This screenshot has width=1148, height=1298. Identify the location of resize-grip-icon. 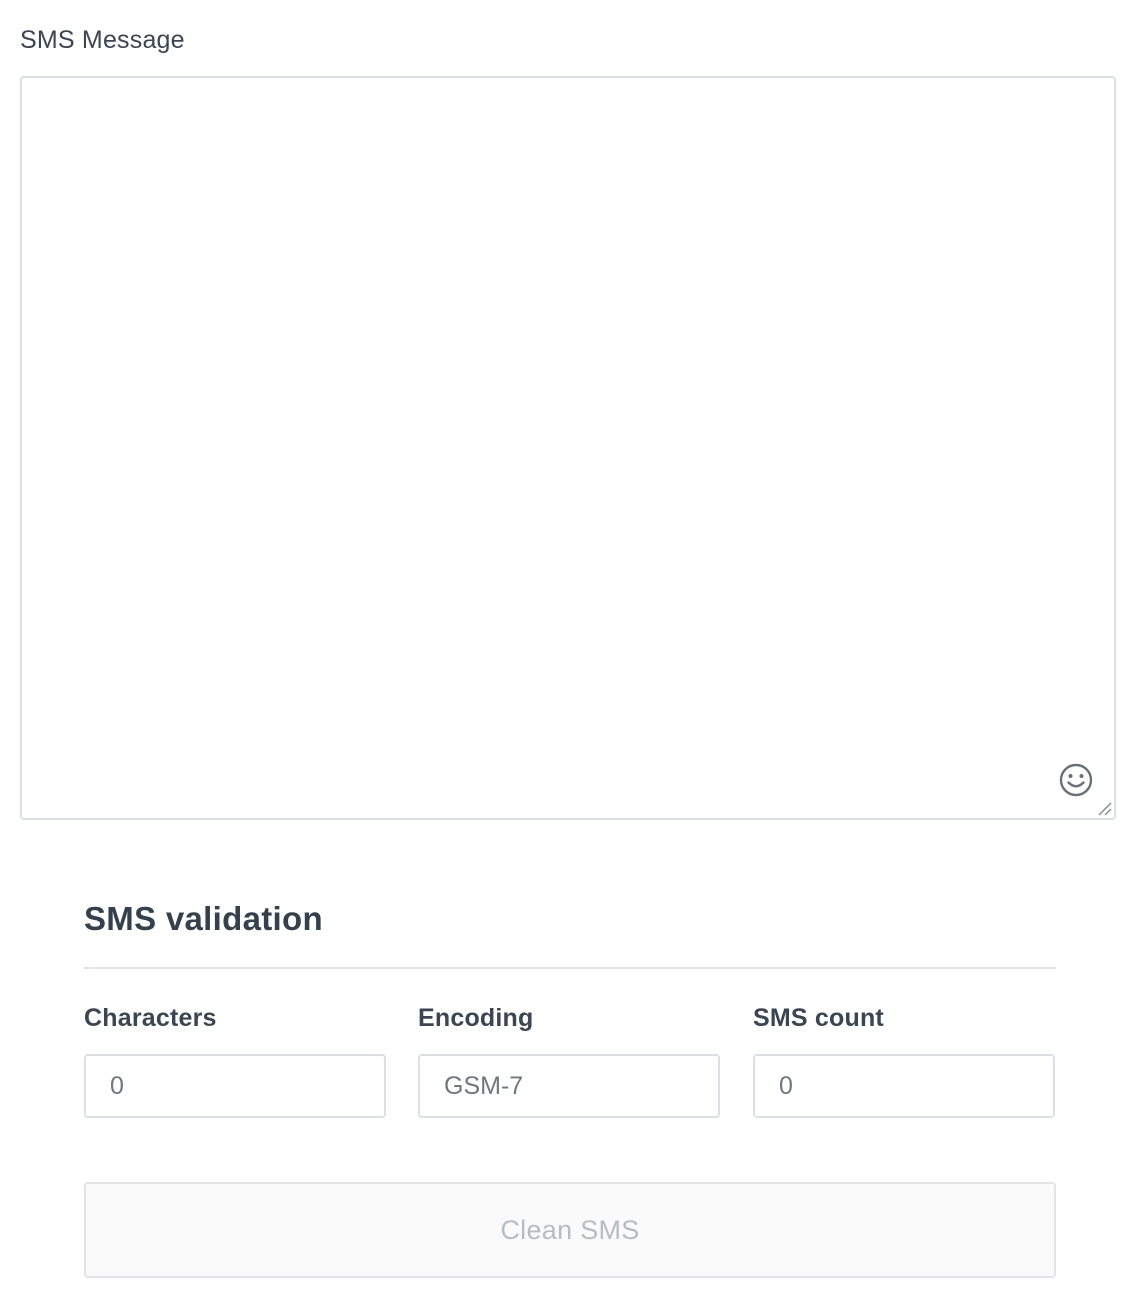
(1104, 808).